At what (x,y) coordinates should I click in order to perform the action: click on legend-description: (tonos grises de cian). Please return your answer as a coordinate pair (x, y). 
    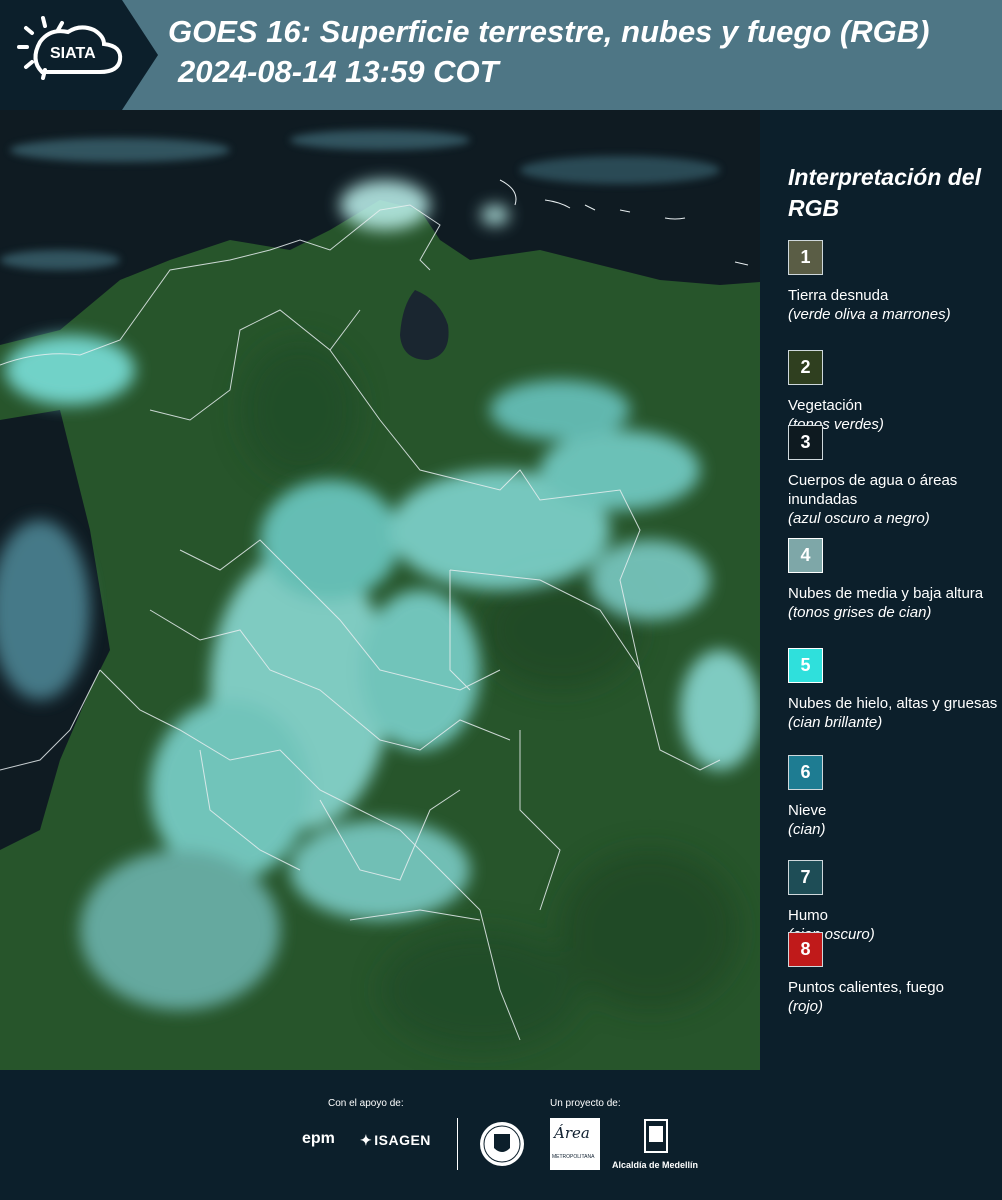
    Looking at the image, I should click on (860, 612).